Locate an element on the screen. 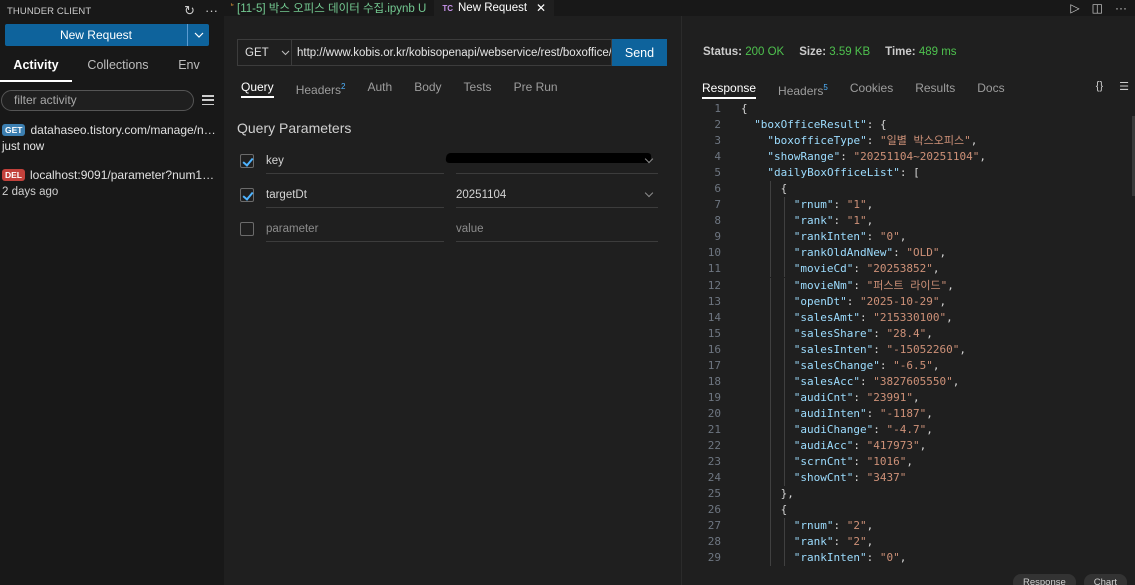 The image size is (1135, 585). time-item: Time: 489 ms is located at coordinates (920, 52).